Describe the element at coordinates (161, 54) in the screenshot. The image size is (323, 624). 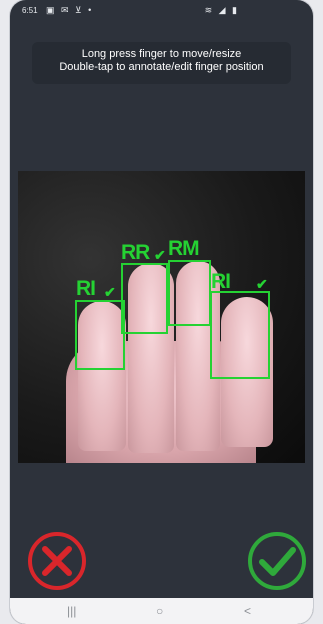
I see `instruction-line-1: Long press finger to move/resize` at that location.